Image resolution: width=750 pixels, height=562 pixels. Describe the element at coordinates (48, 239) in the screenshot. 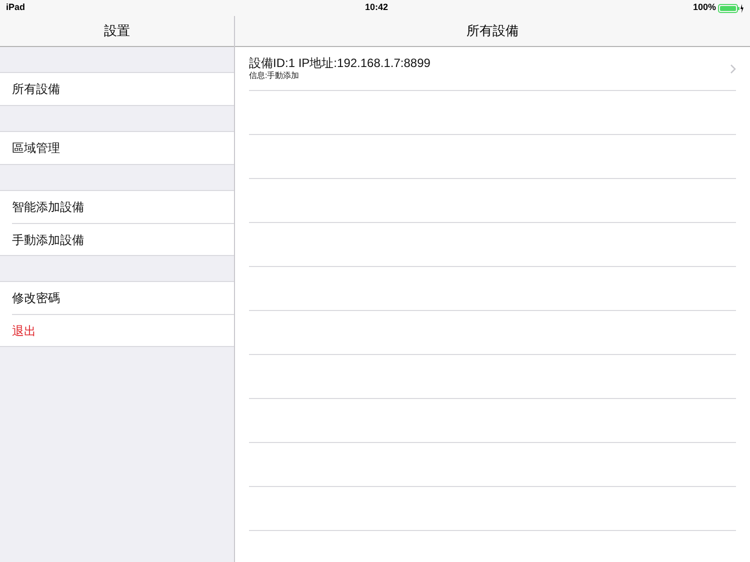

I see `menu-item: 手動添加設備` at that location.